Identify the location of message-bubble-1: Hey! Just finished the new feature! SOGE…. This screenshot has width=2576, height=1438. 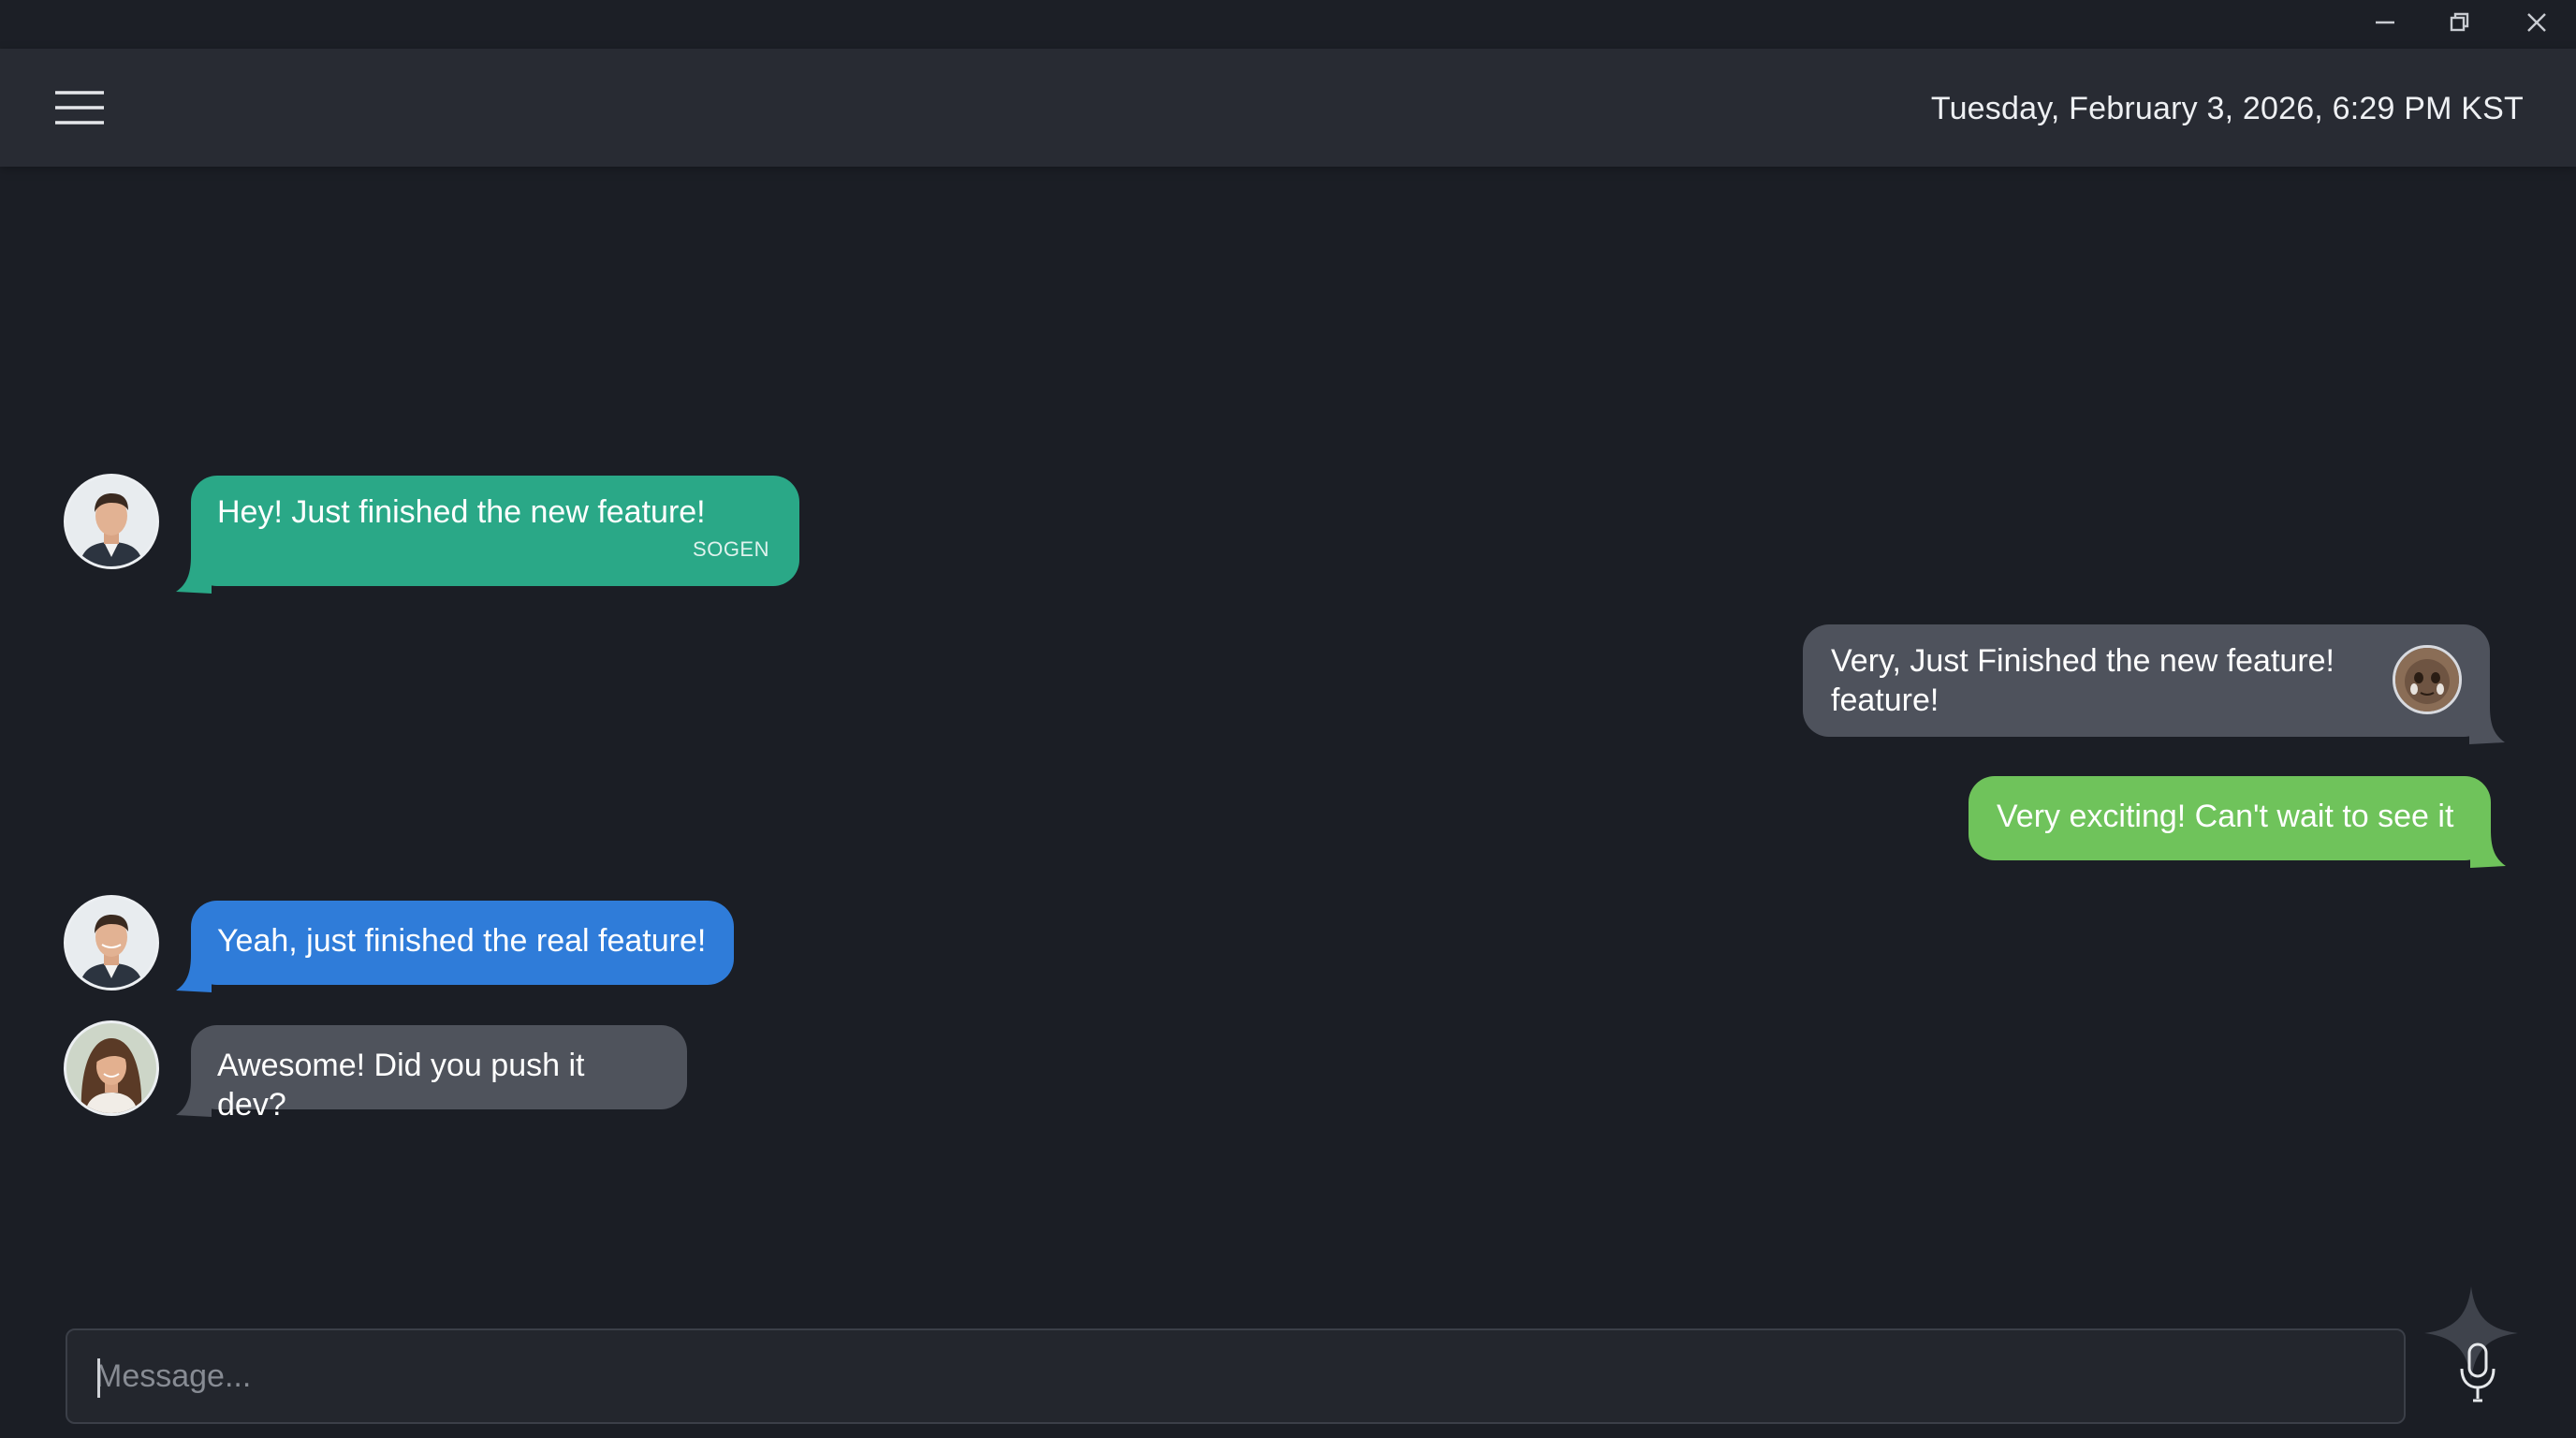
(487, 535).